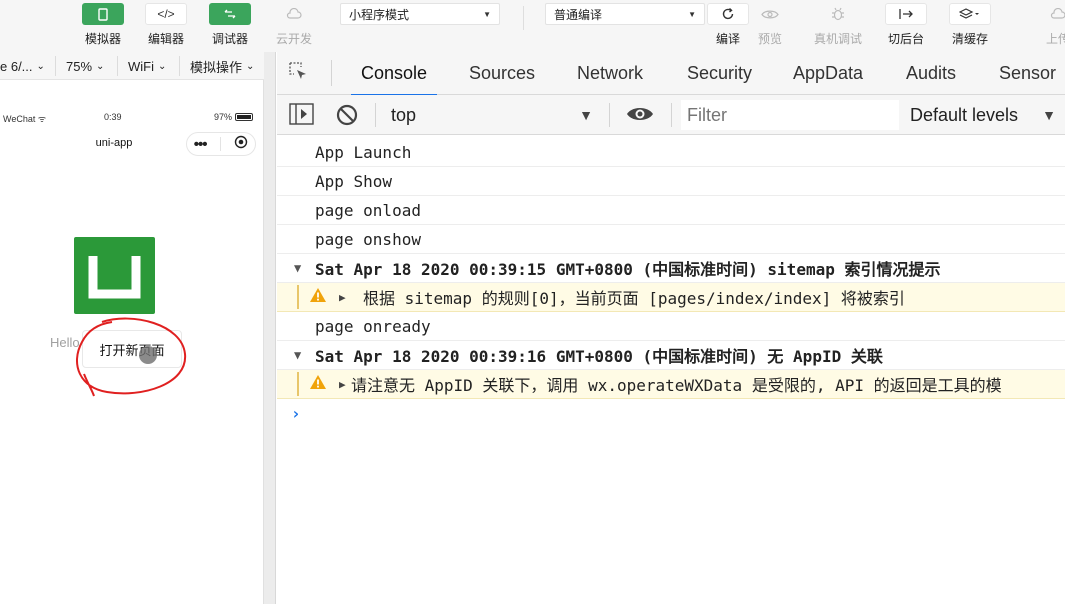  What do you see at coordinates (354, 181) in the screenshot?
I see `console-log-text: App Show` at bounding box center [354, 181].